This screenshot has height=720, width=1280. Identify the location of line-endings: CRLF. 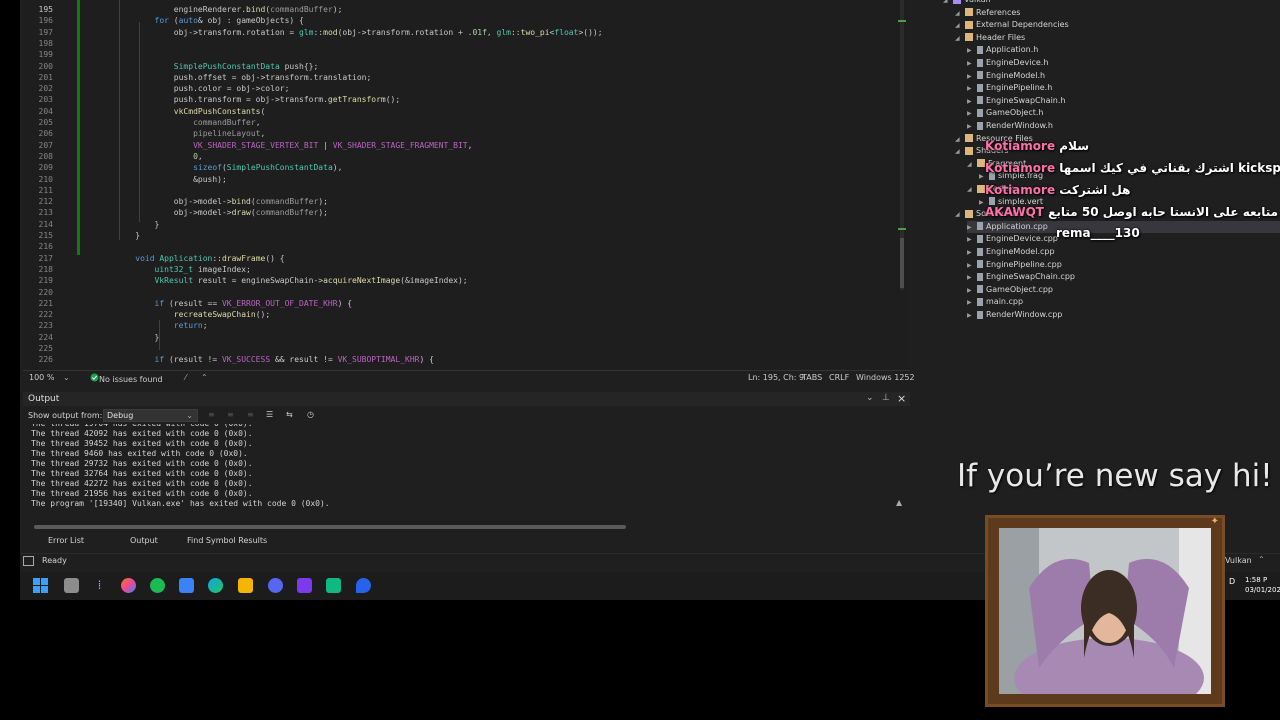
(839, 377).